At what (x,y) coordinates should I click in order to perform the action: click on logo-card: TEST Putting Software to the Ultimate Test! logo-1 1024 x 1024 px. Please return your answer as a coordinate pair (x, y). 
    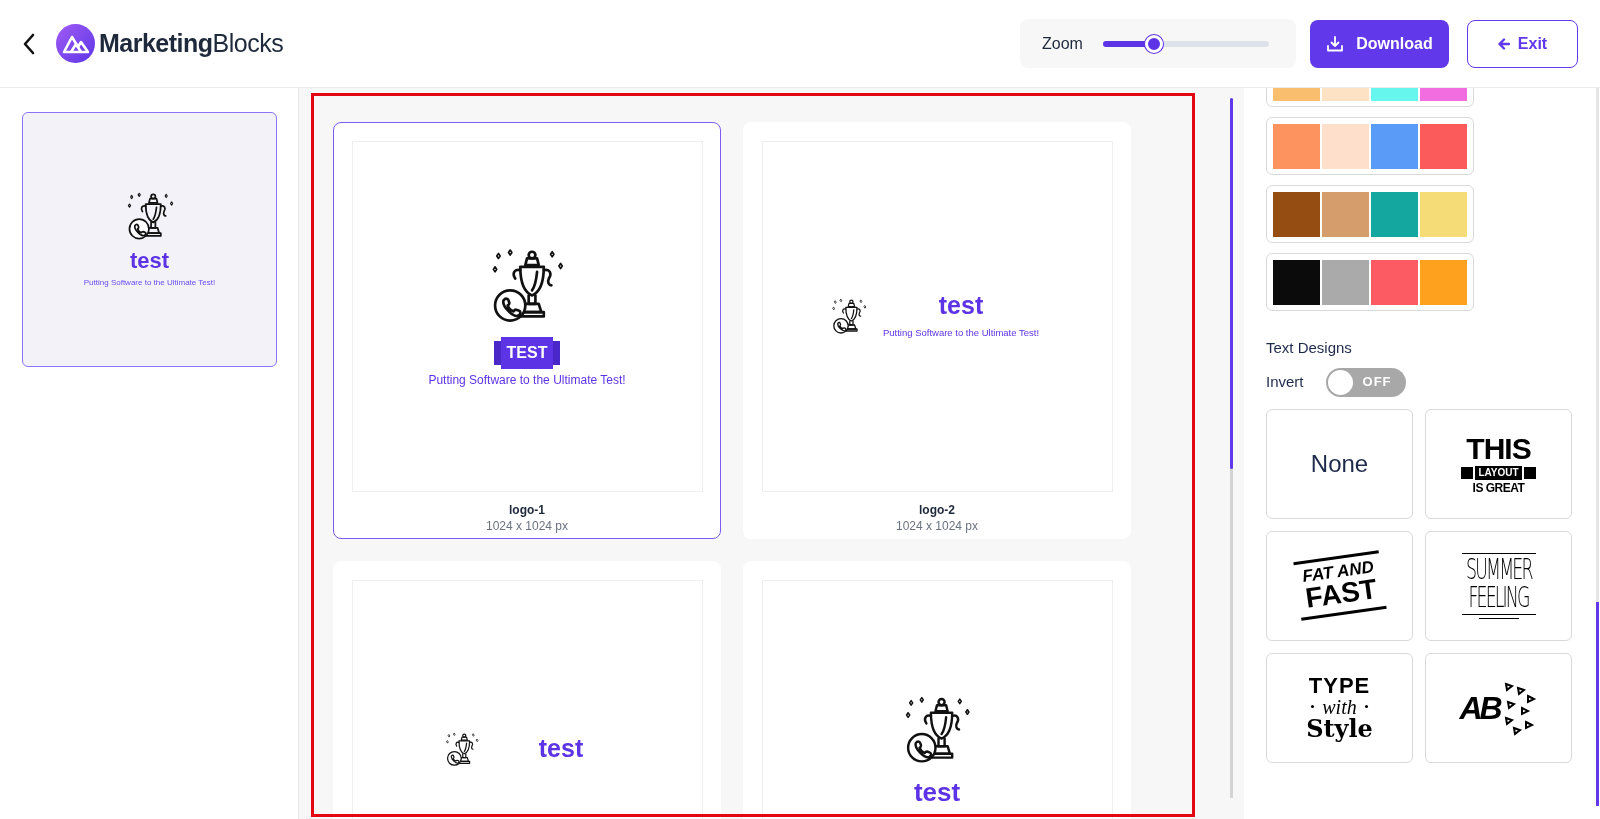
    Looking at the image, I should click on (527, 330).